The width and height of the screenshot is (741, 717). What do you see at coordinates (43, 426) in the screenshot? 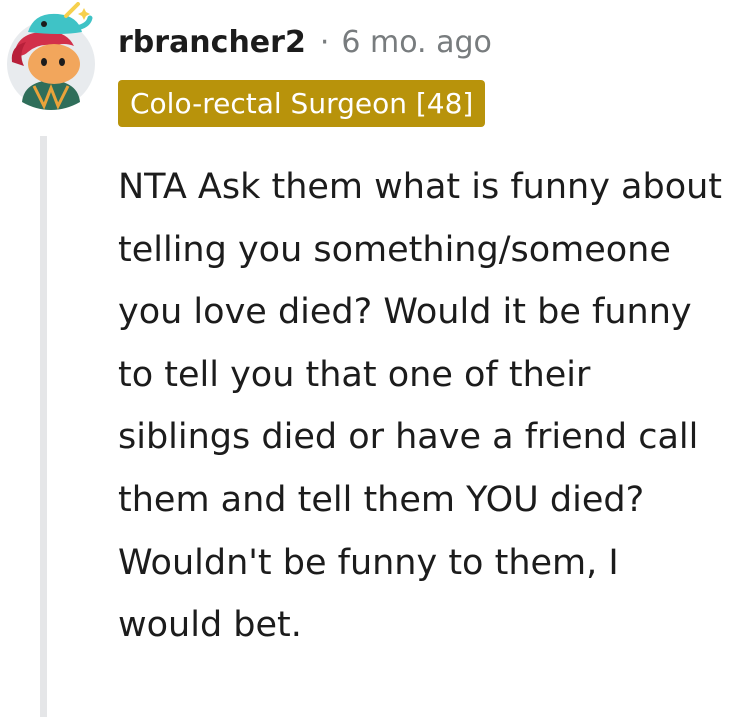
I see `thread-collapse-line` at bounding box center [43, 426].